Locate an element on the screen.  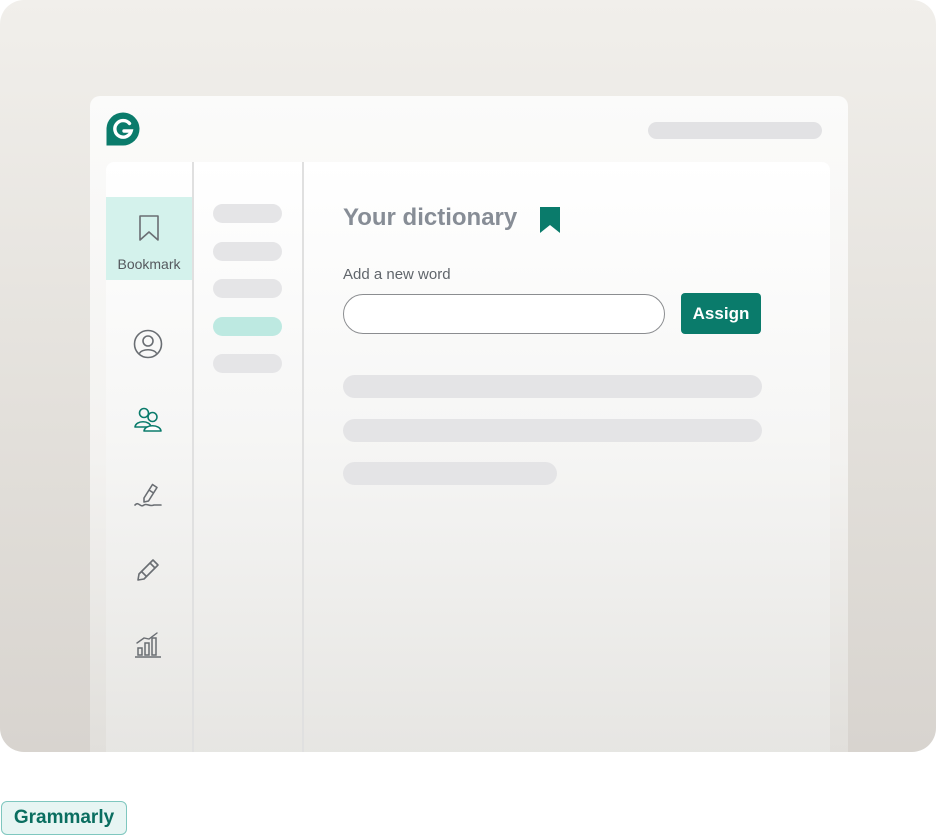
add-word-label: Add a new word is located at coordinates (397, 274).